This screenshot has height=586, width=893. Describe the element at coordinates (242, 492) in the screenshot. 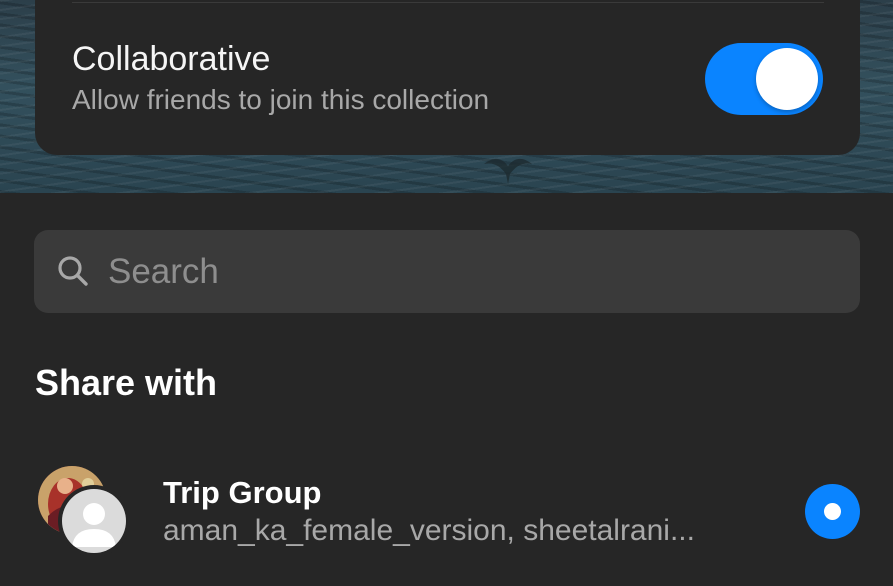

I see `group-name: Trip Group` at that location.